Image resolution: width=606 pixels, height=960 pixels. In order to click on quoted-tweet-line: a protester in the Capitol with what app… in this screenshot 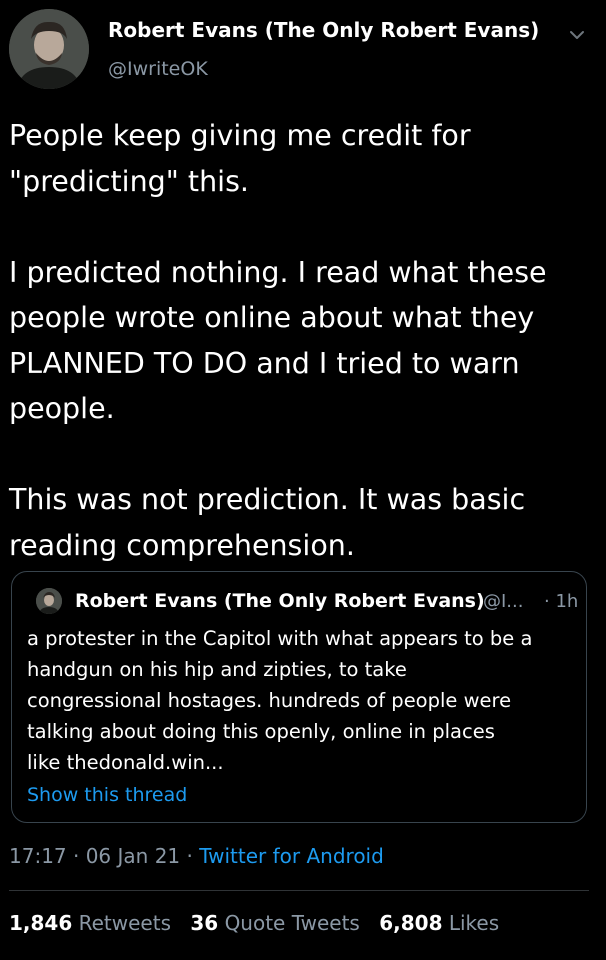, I will do `click(280, 638)`.